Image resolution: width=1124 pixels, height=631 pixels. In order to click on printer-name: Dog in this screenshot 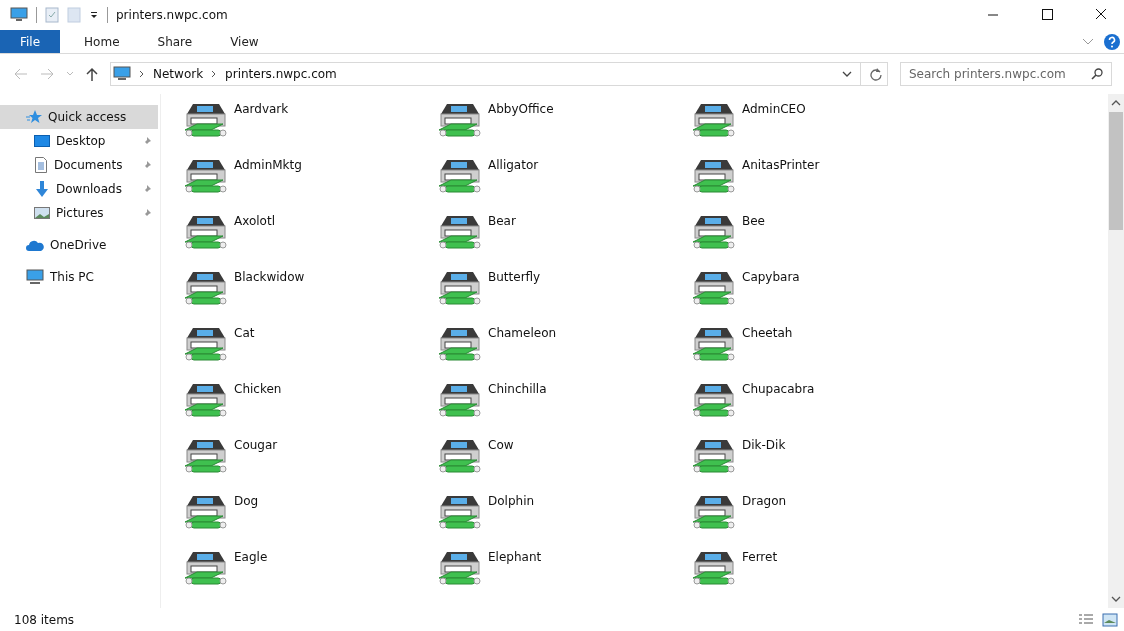, I will do `click(246, 501)`.